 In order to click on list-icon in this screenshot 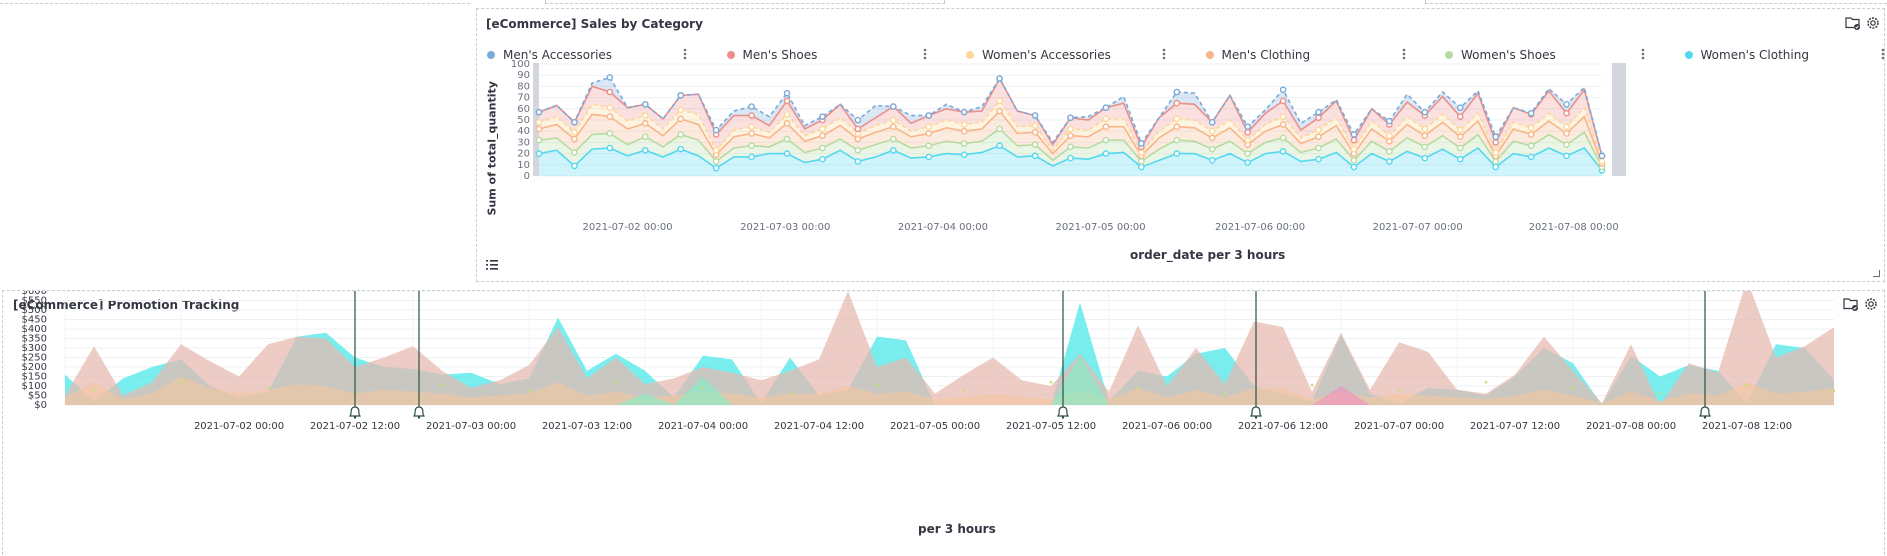, I will do `click(493, 265)`.